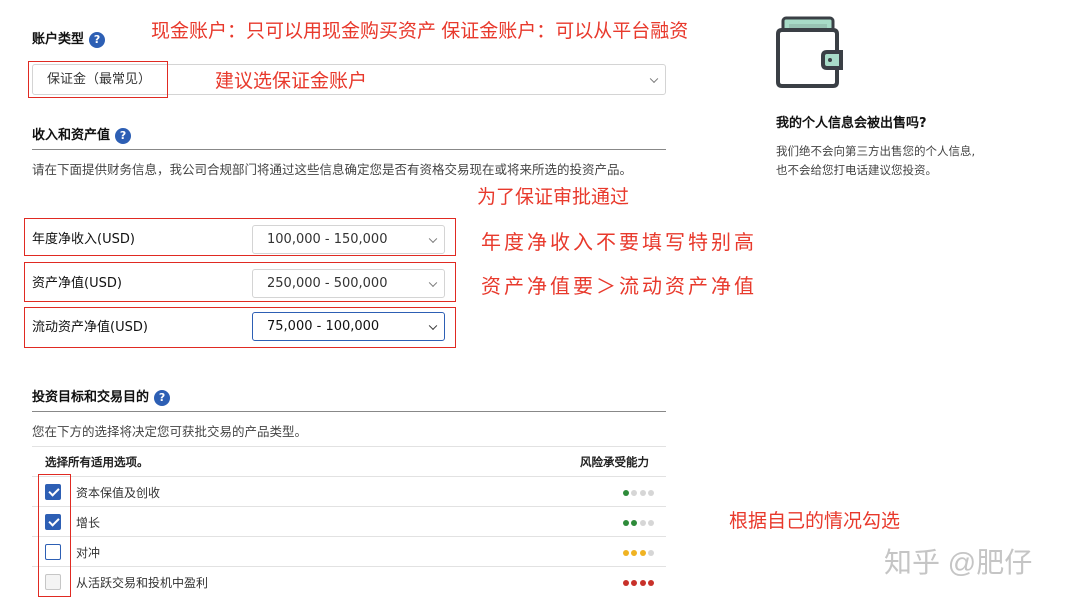  I want to click on objective-label: 对冲, so click(88, 553).